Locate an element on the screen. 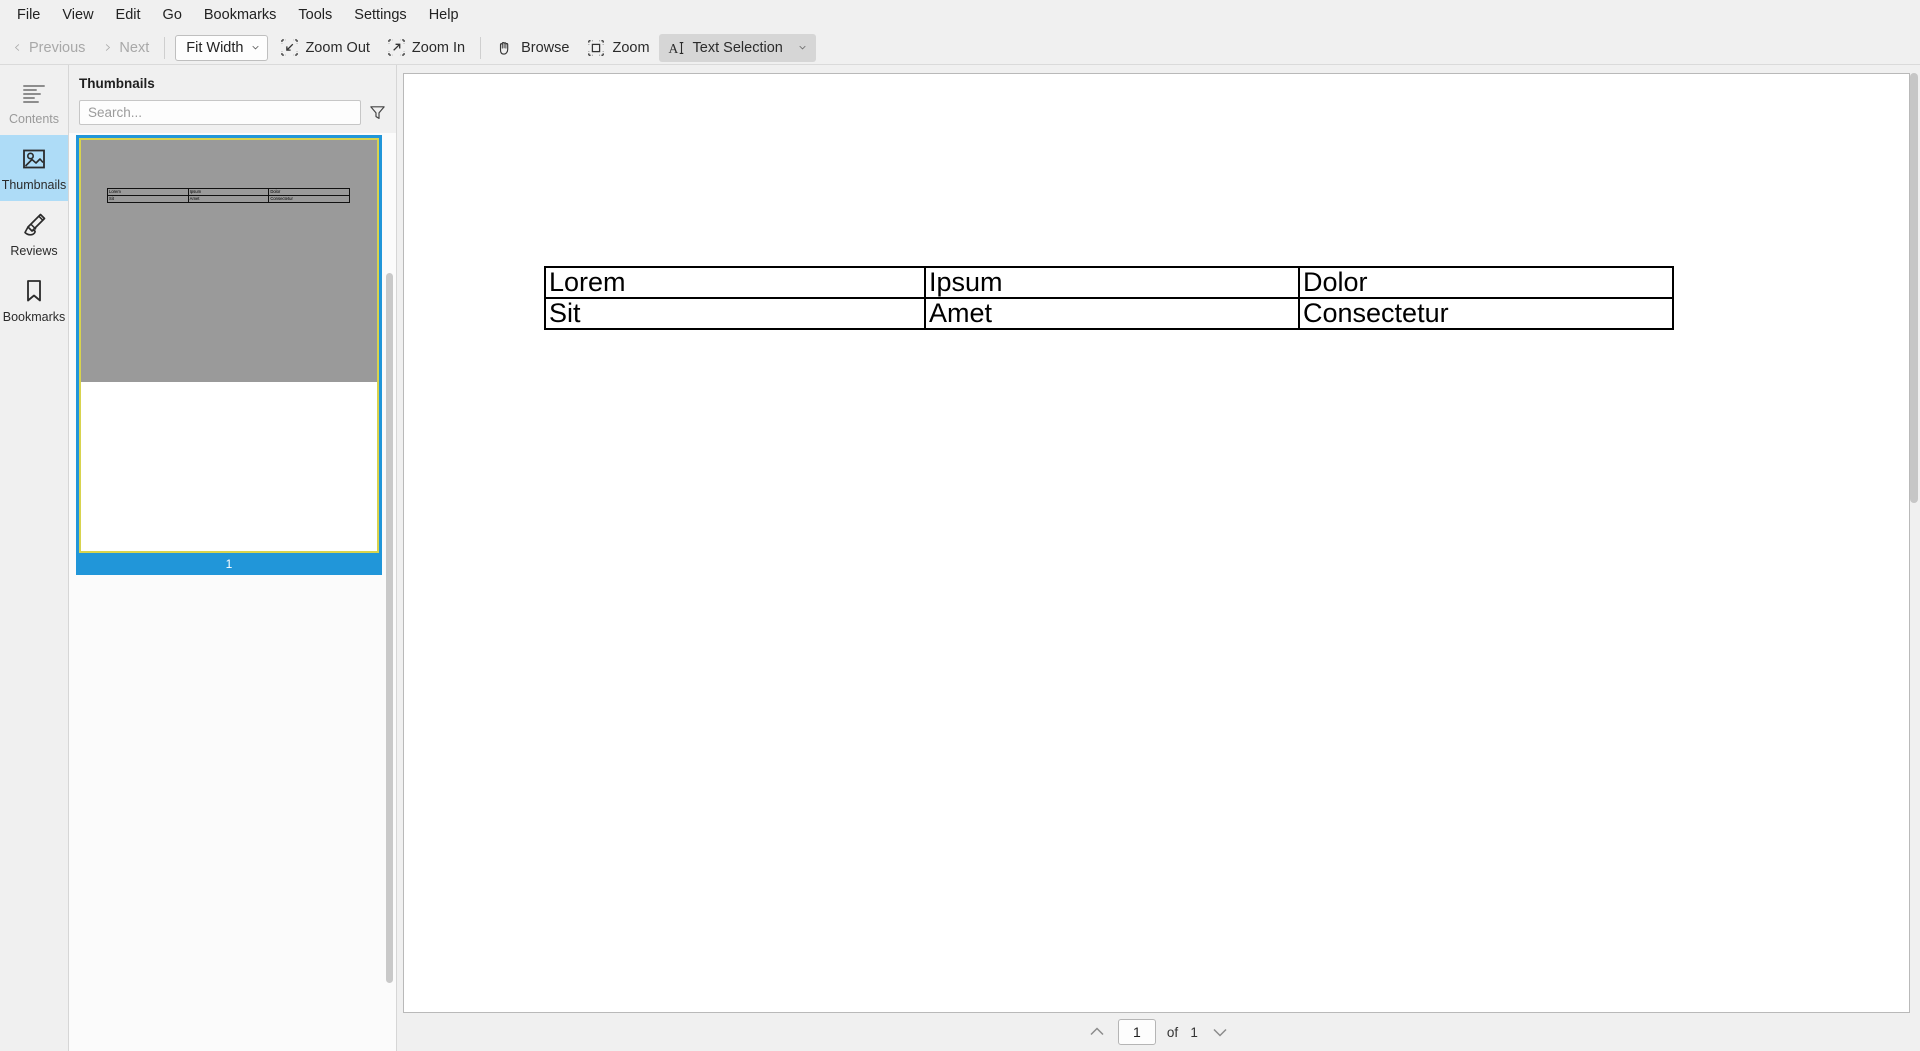  sidebar-item-contents-label: Contents is located at coordinates (34, 119).